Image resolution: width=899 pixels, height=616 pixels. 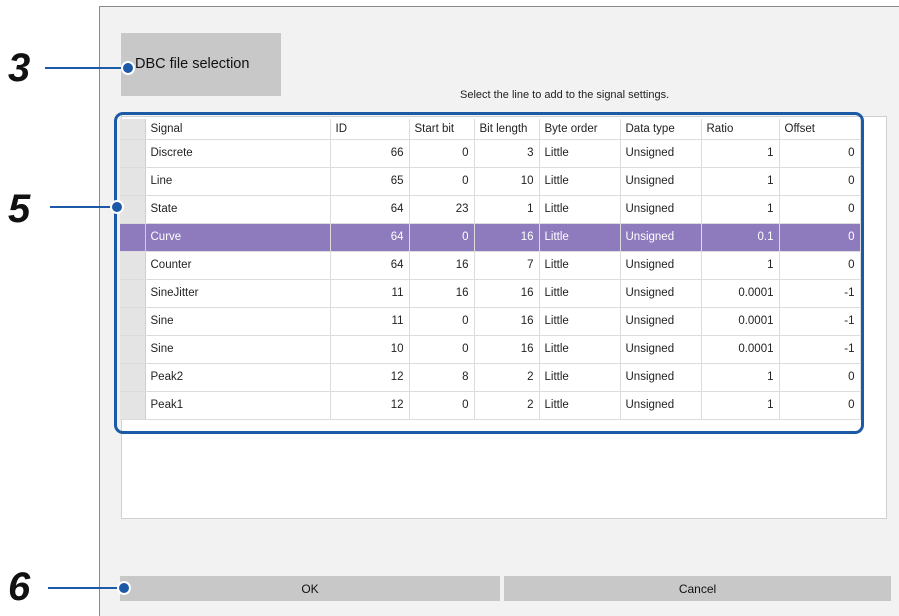 I want to click on table-row: State 64 23 1 Little Unsigned 1 0, so click(x=490, y=209).